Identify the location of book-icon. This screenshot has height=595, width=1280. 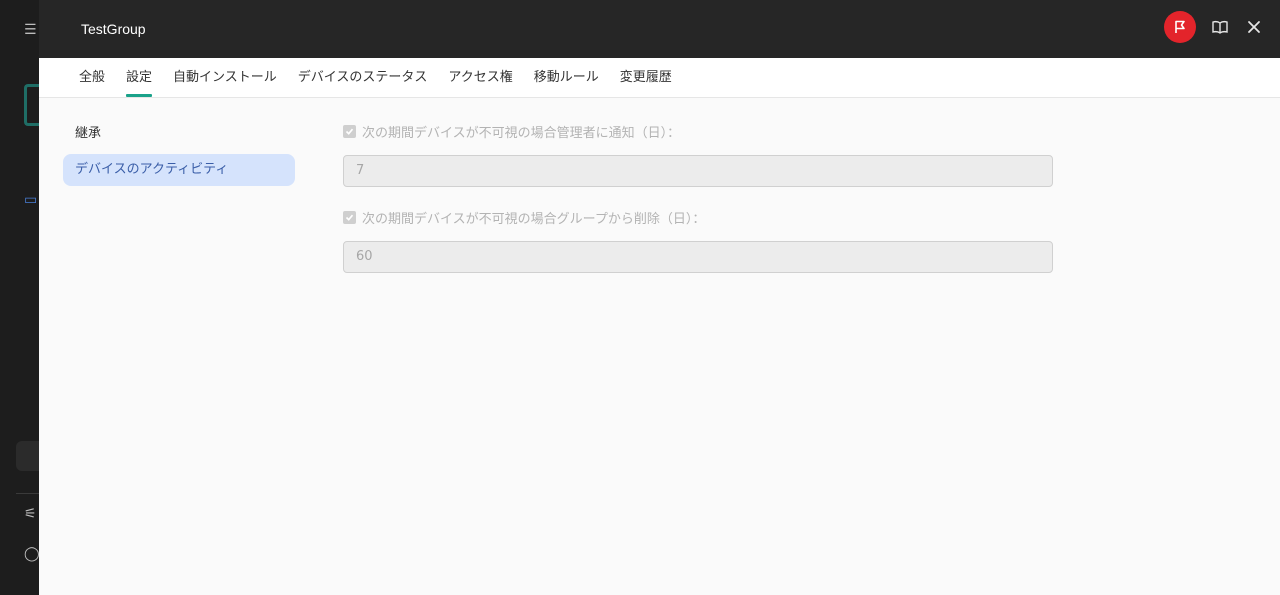
(1220, 27).